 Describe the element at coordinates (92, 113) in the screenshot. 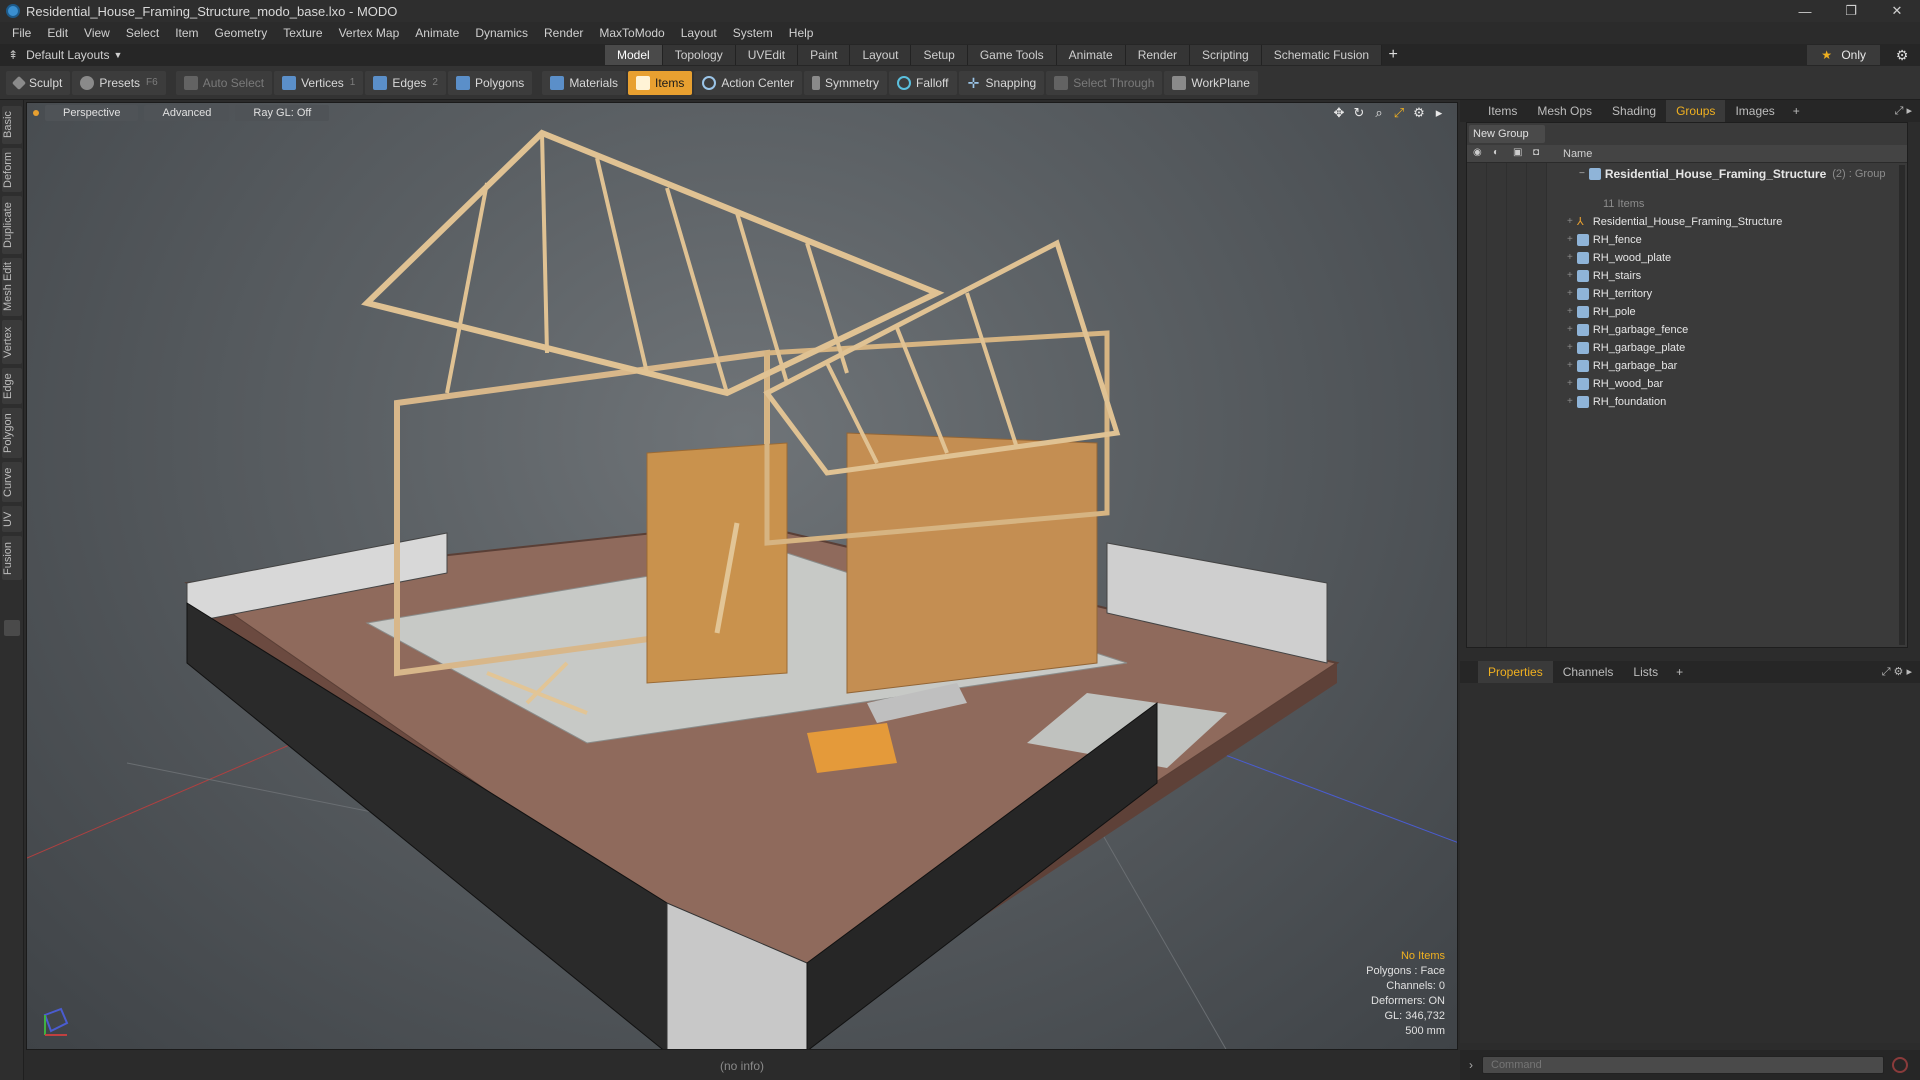

I see `view-mode-button: Perspective` at that location.